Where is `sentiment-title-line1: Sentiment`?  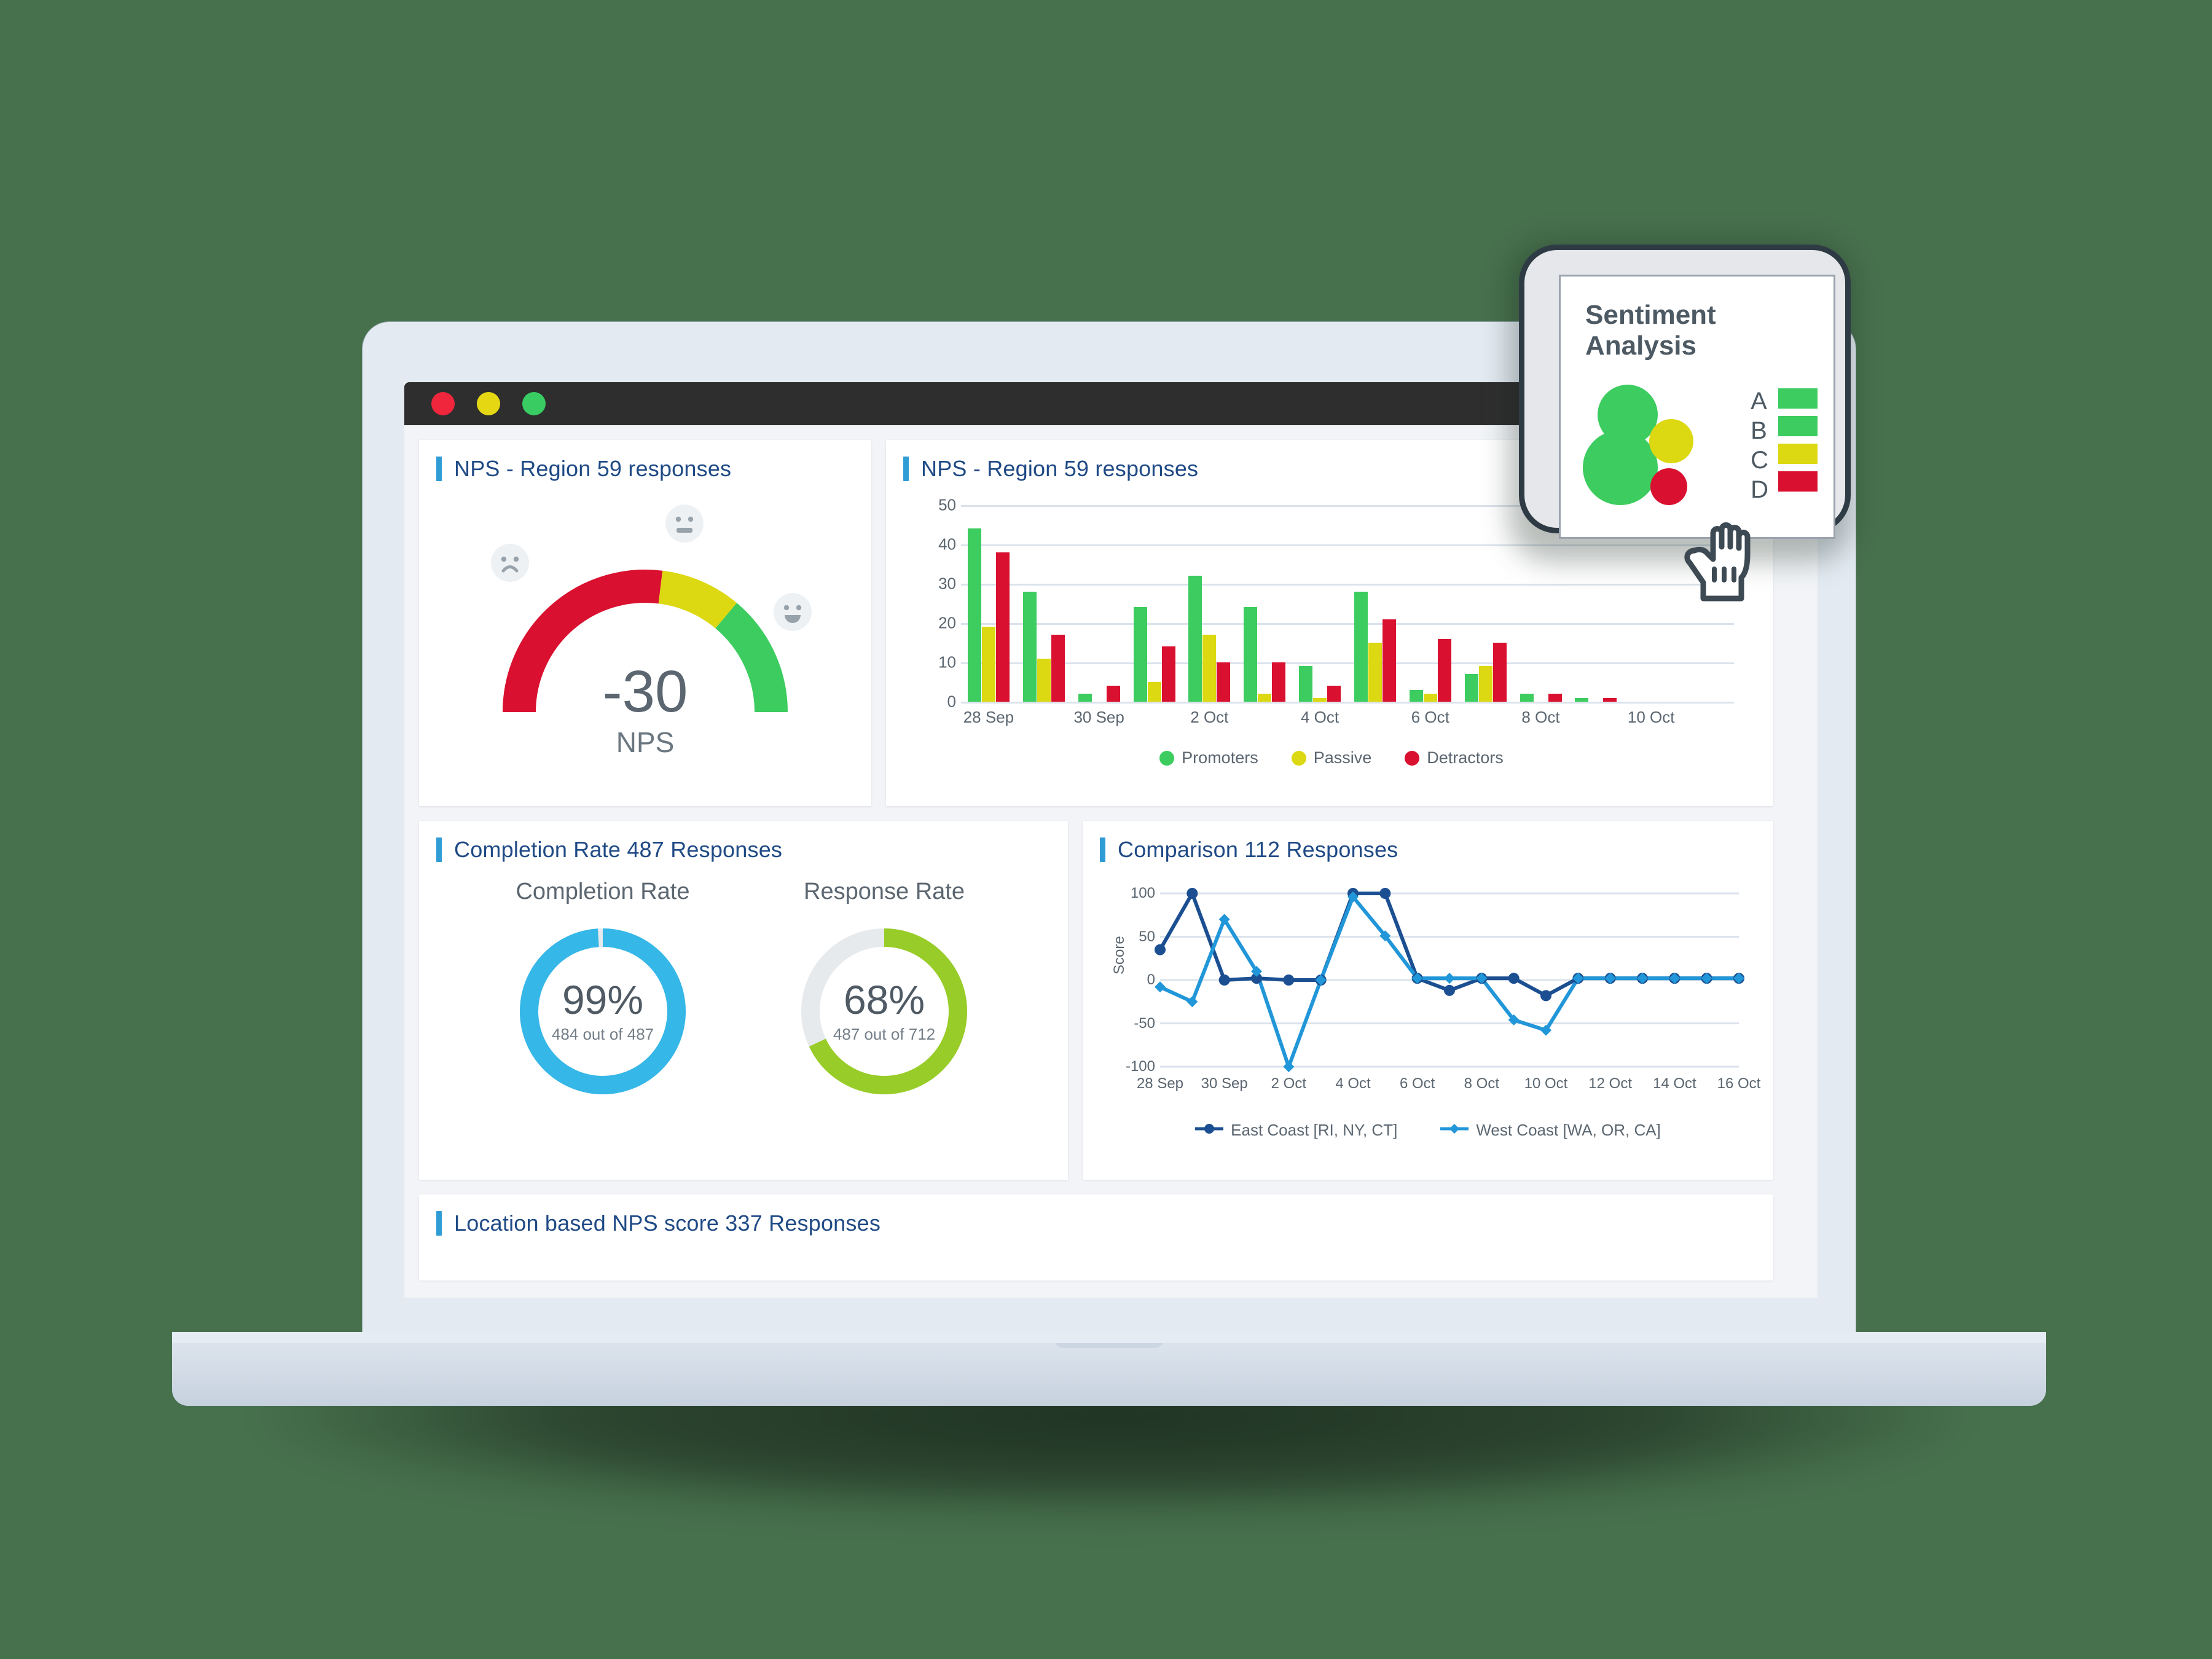
sentiment-title-line1: Sentiment is located at coordinates (1650, 315).